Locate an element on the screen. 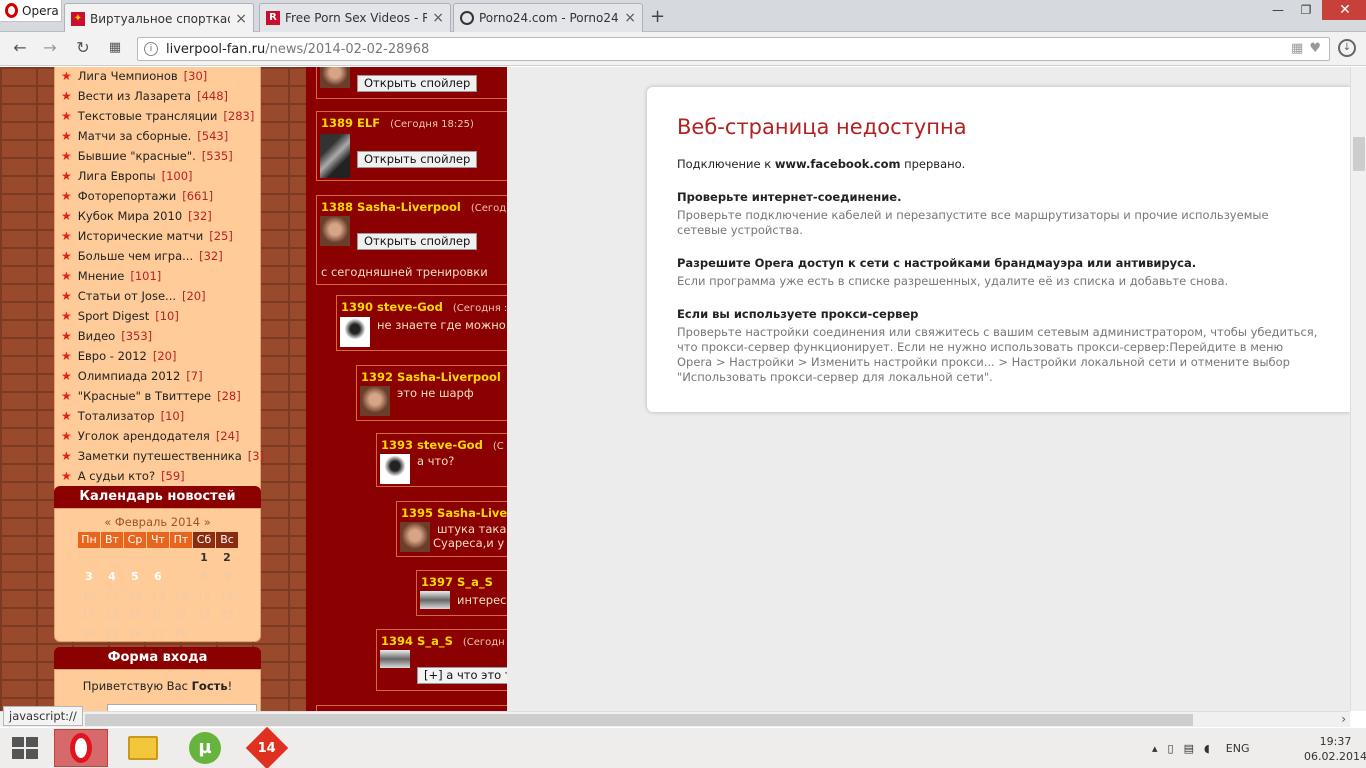 This screenshot has height=768, width=1366. clock: 19:37 06.02.2014 is located at coordinates (1335, 749).